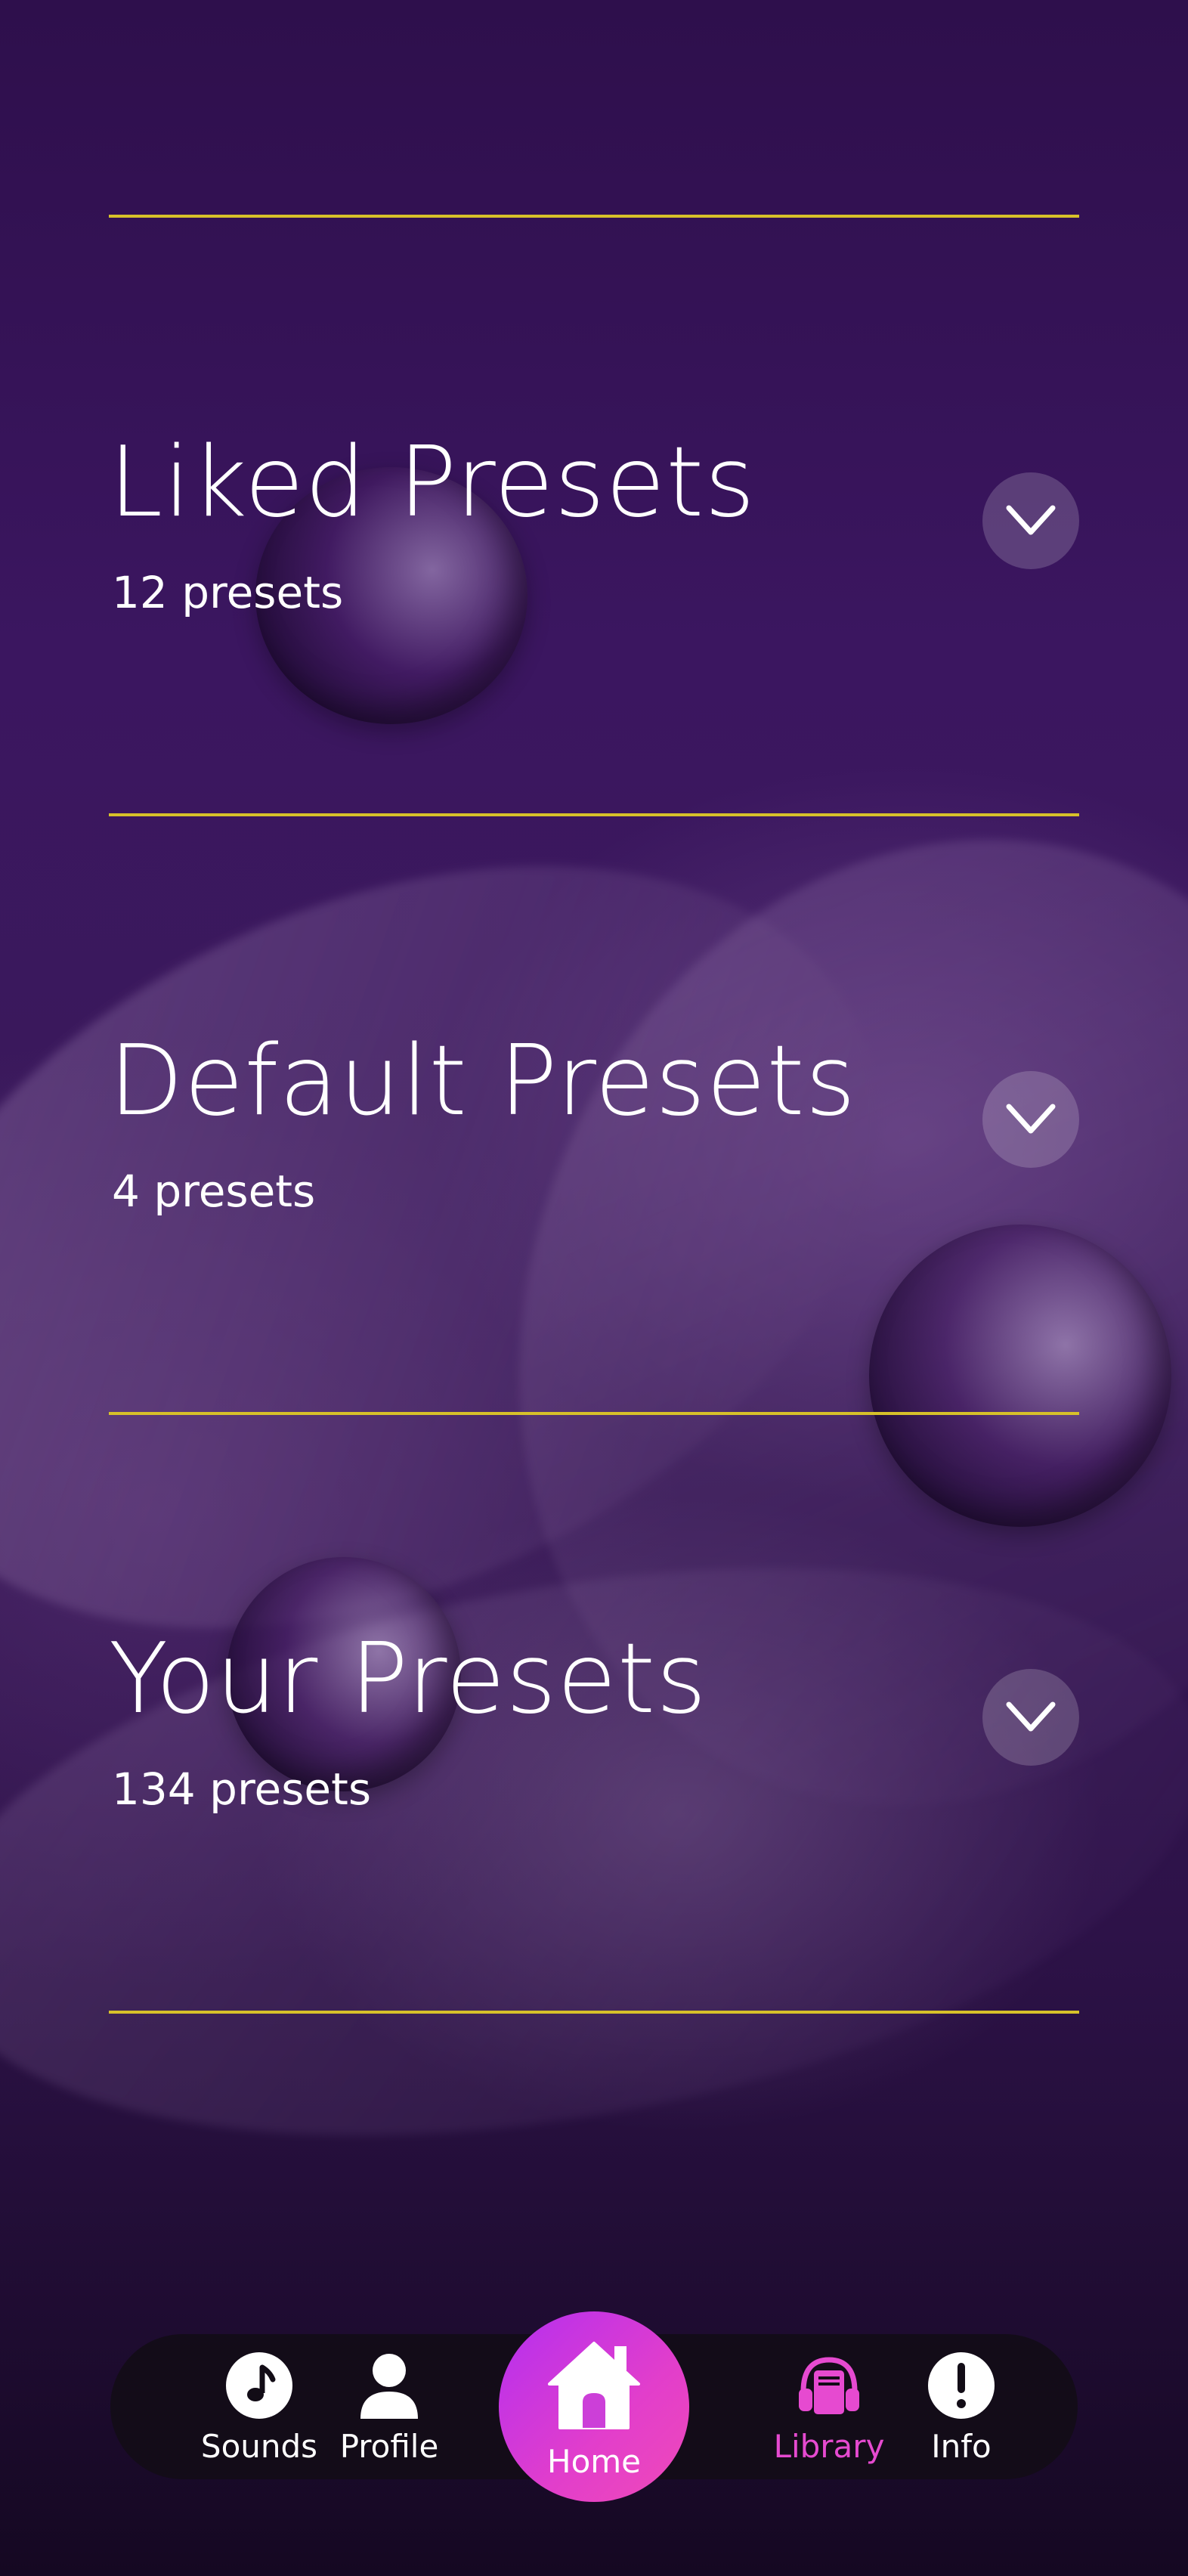 This screenshot has height=2576, width=1188. What do you see at coordinates (962, 2446) in the screenshot?
I see `nav-label: Info` at bounding box center [962, 2446].